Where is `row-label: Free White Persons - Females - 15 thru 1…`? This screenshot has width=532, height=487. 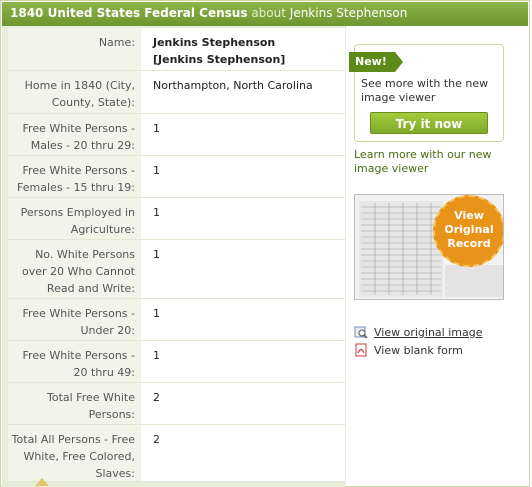
row-label: Free White Persons - Females - 15 thru 1… is located at coordinates (74, 176).